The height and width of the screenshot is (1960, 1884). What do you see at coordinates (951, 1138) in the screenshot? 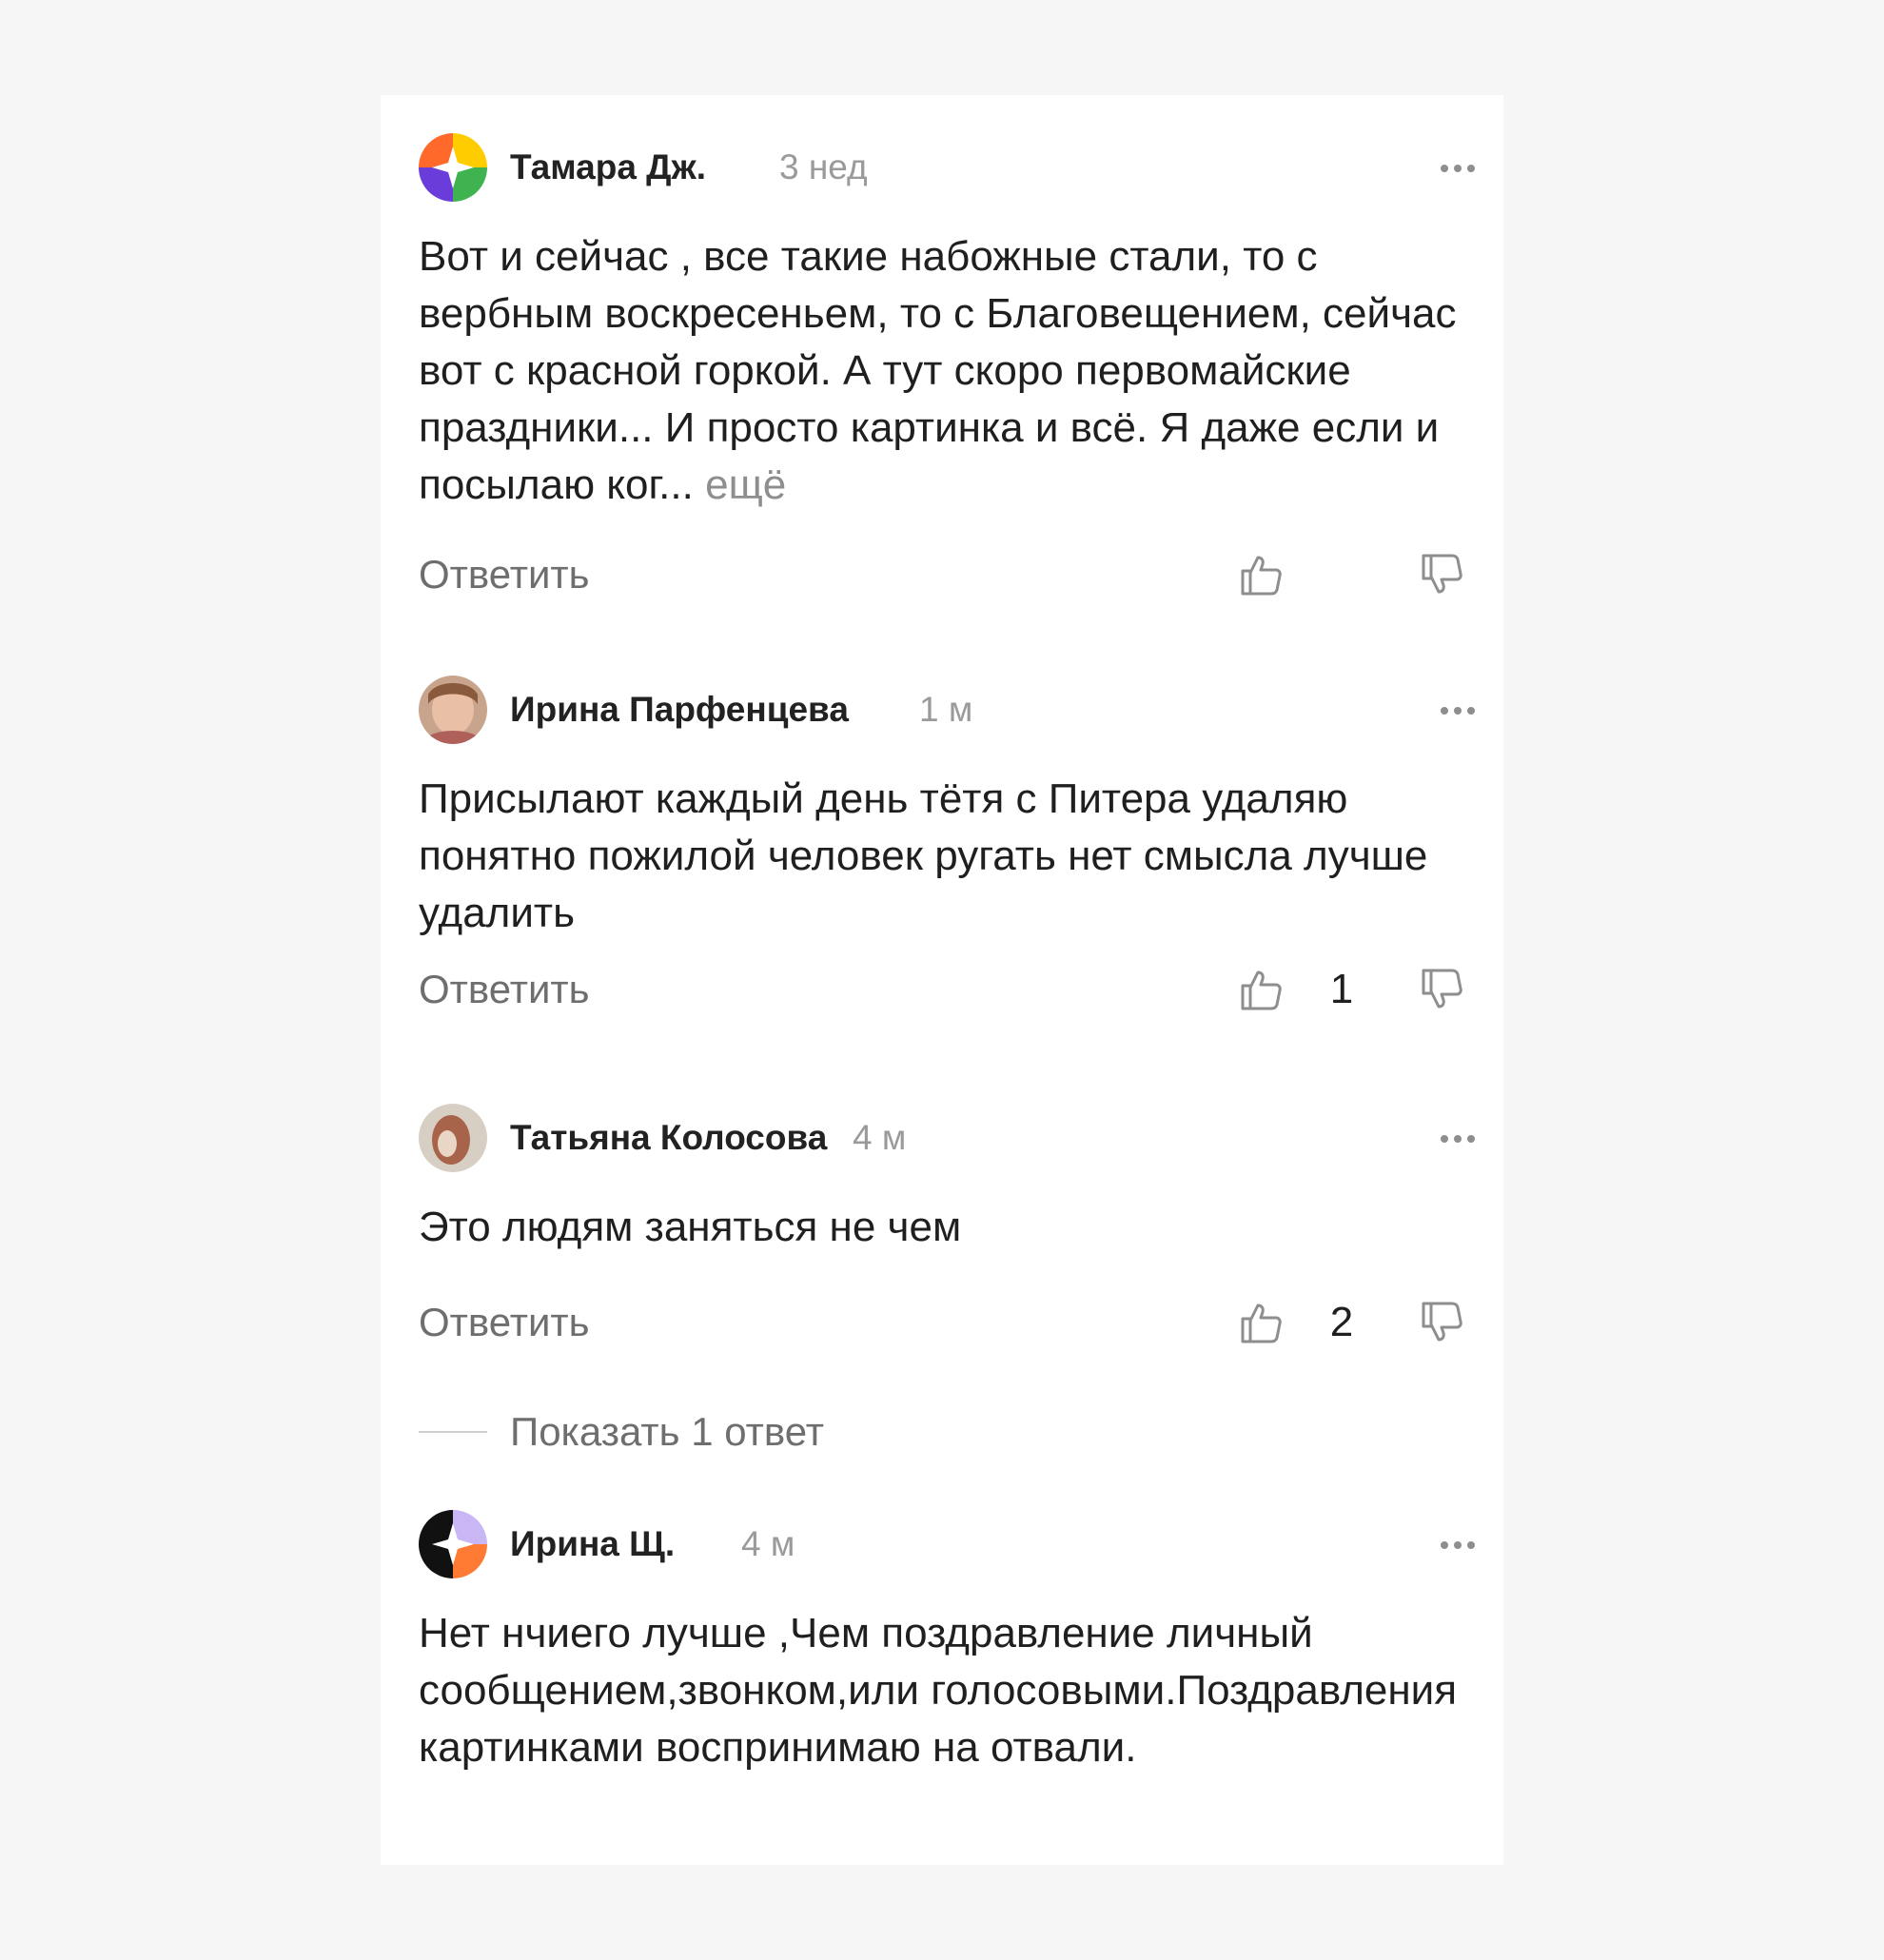
I see `comment-header: Татьяна Колосова 4 м` at bounding box center [951, 1138].